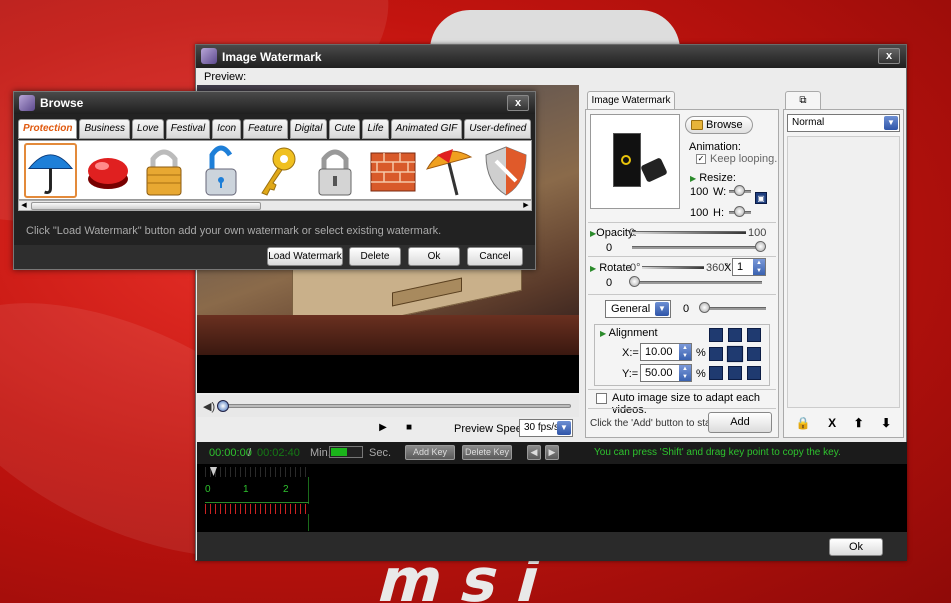  I want to click on watermark-icon-gallery, so click(275, 170).